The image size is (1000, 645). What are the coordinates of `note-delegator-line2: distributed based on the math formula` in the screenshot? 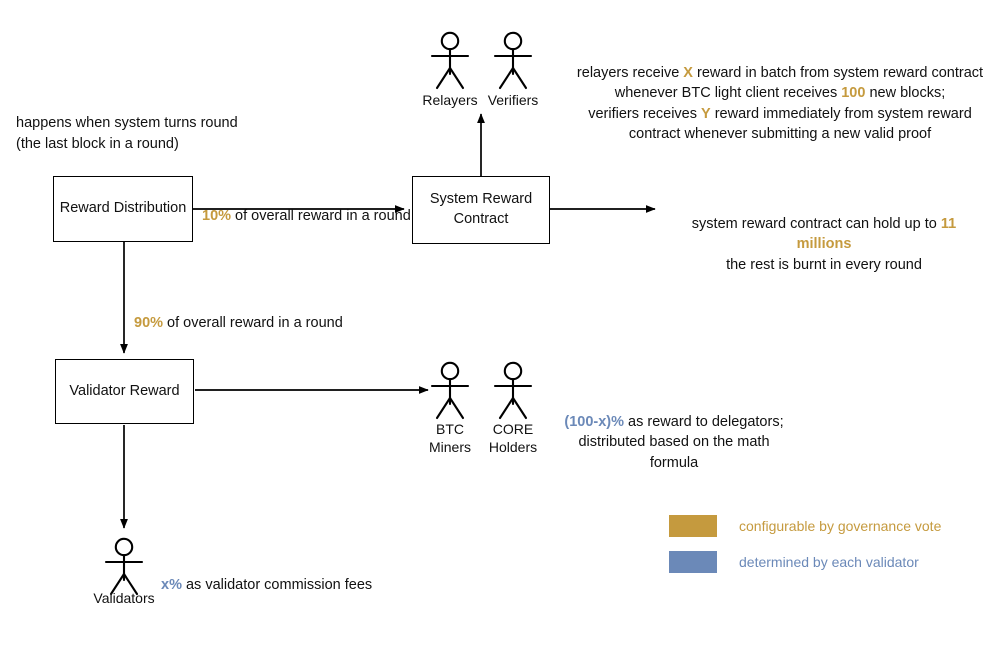 It's located at (674, 452).